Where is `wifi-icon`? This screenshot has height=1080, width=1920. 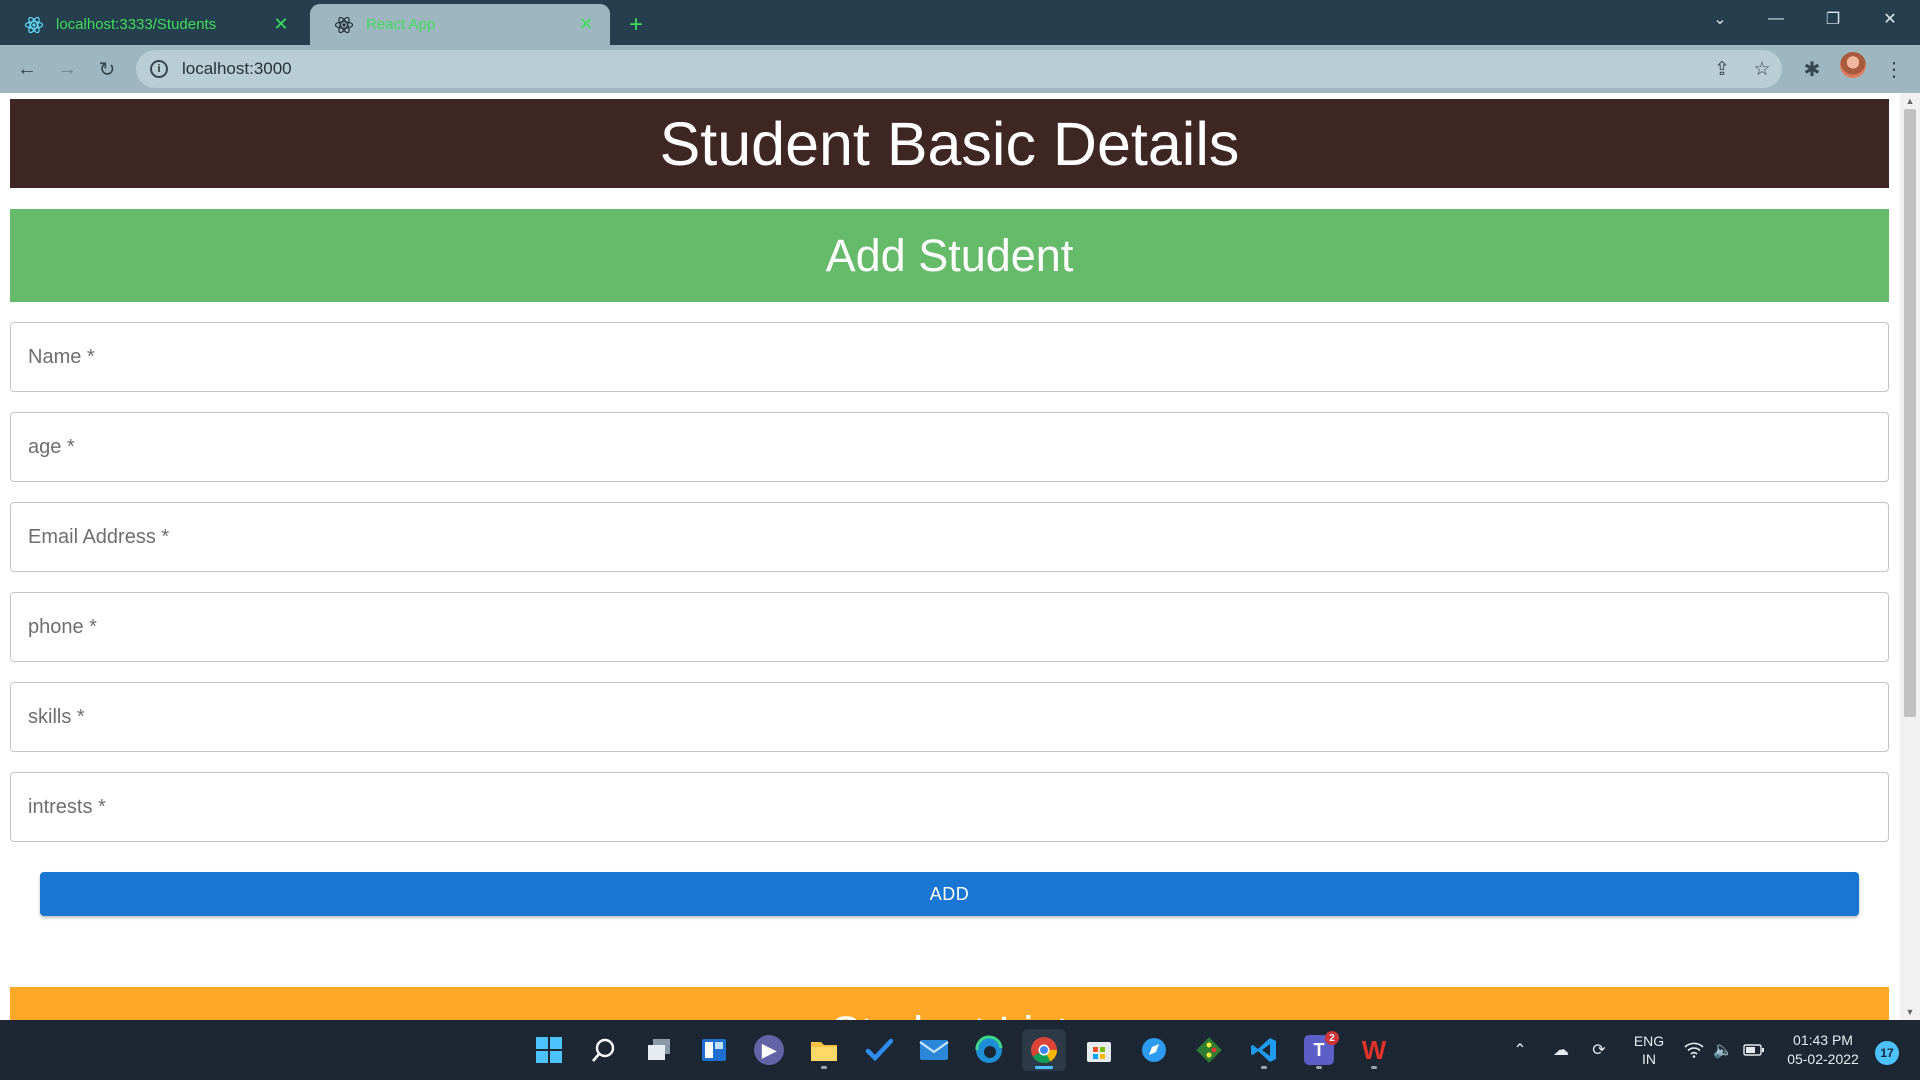
wifi-icon is located at coordinates (1694, 1050).